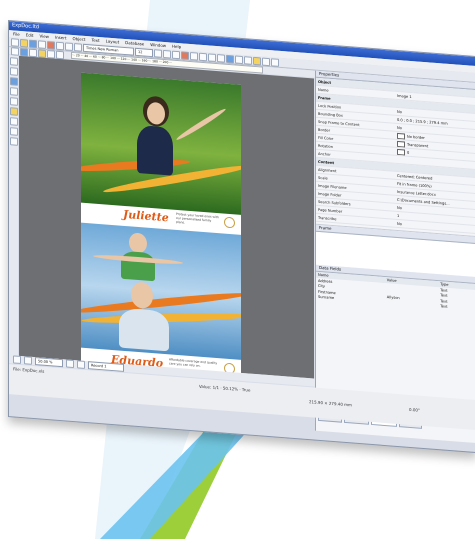 This screenshot has width=475, height=539. Describe the element at coordinates (13, 101) in the screenshot. I see `ellipse-icon` at that location.